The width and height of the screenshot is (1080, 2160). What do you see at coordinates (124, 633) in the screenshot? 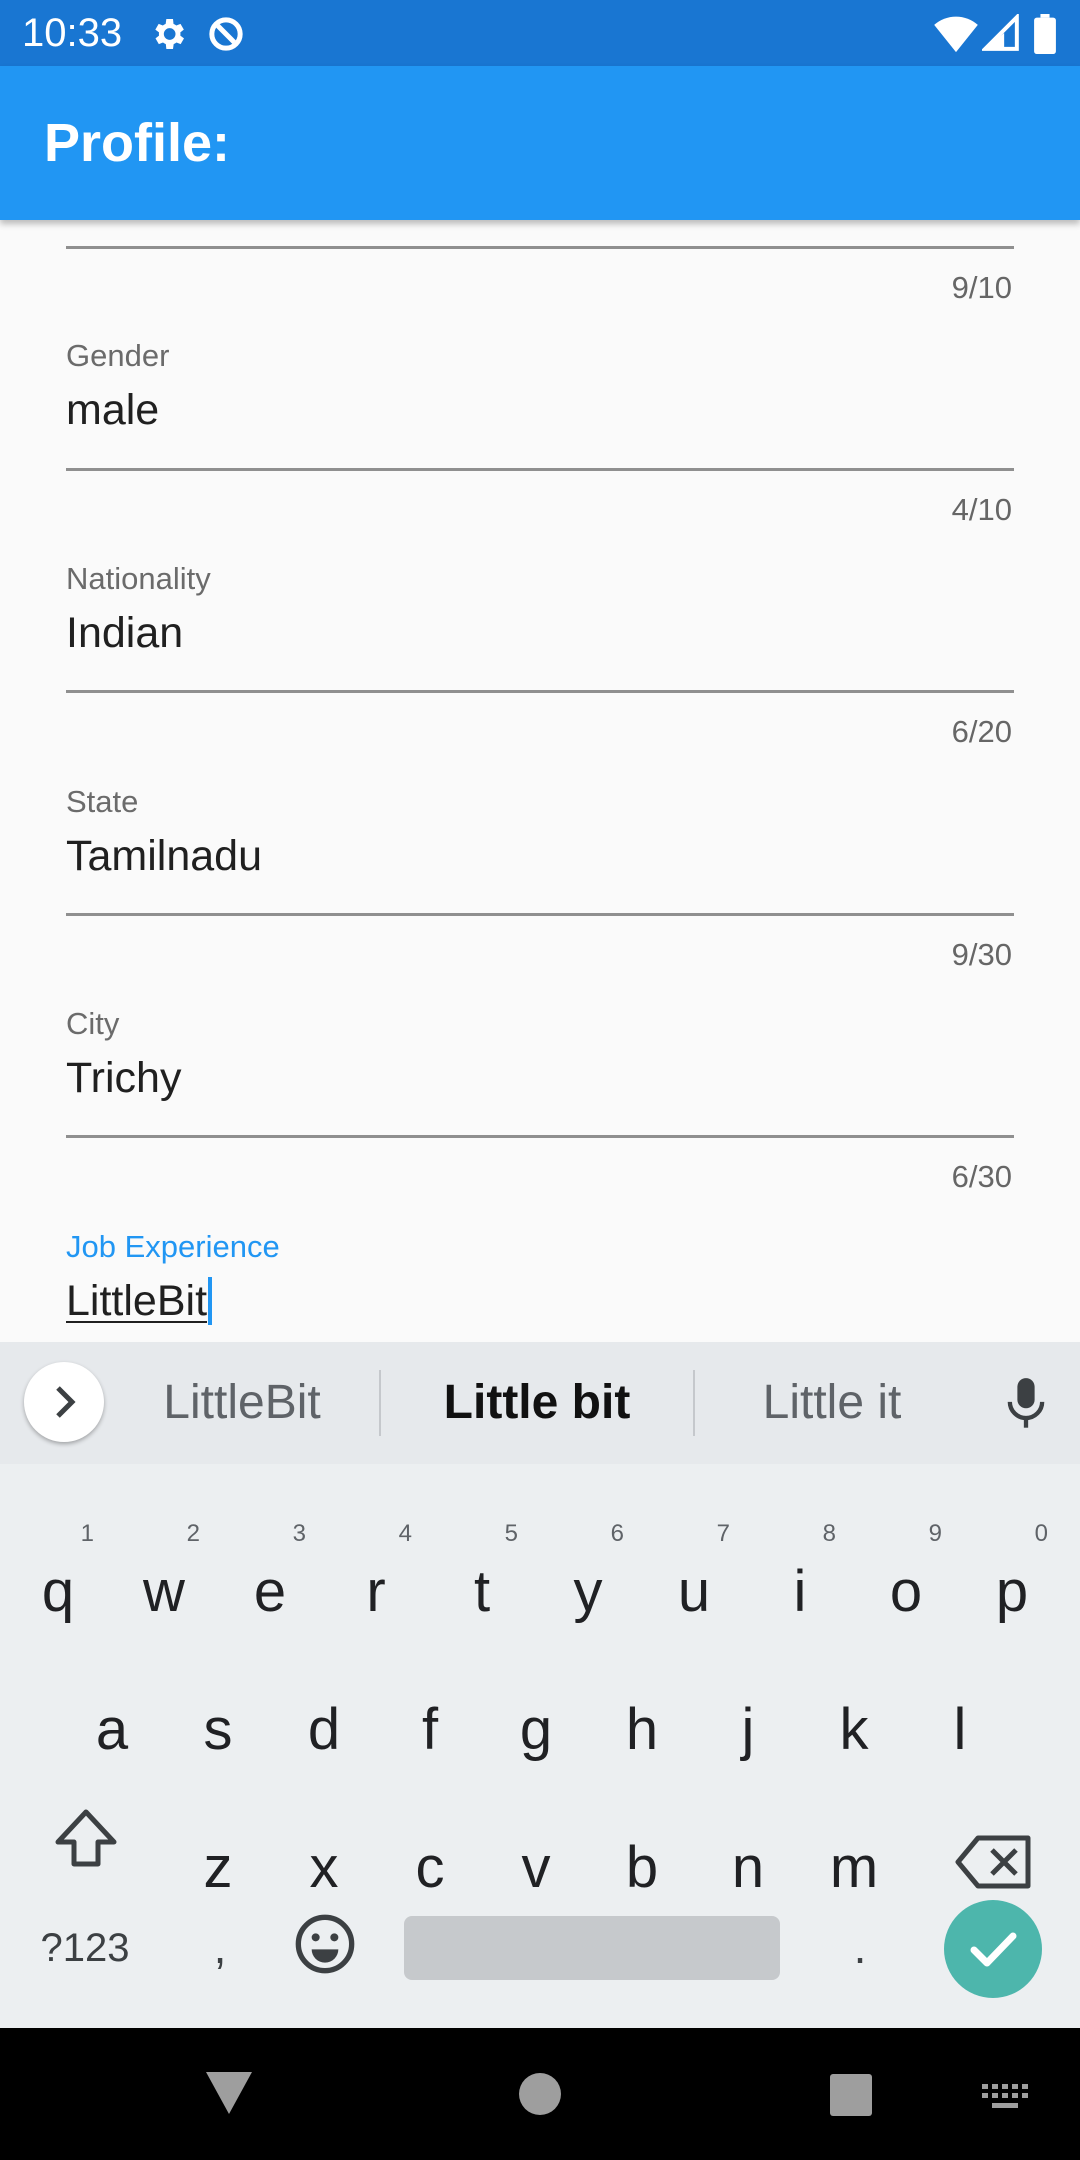
I see `nationality-value: Indian` at bounding box center [124, 633].